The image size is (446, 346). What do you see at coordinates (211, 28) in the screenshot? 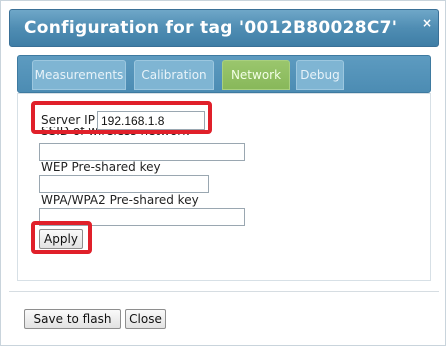
I see `dialog-title: Configuration for tag '0012B80028C7'` at bounding box center [211, 28].